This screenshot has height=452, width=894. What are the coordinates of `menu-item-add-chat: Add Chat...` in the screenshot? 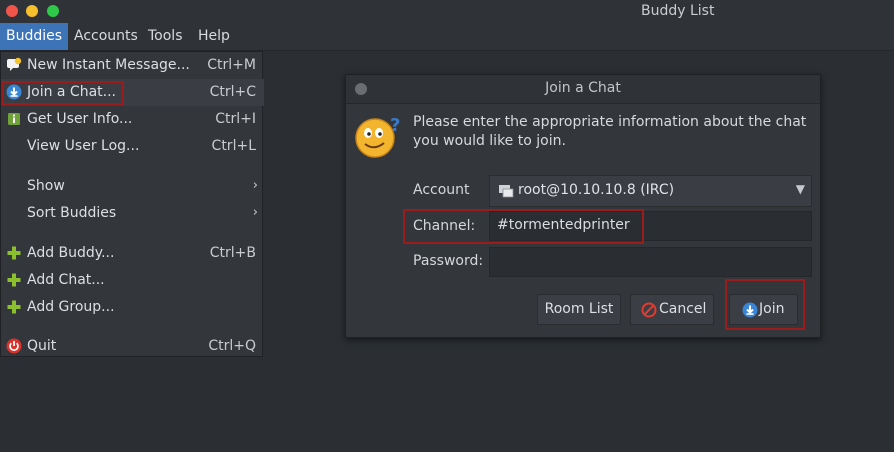 It's located at (132, 280).